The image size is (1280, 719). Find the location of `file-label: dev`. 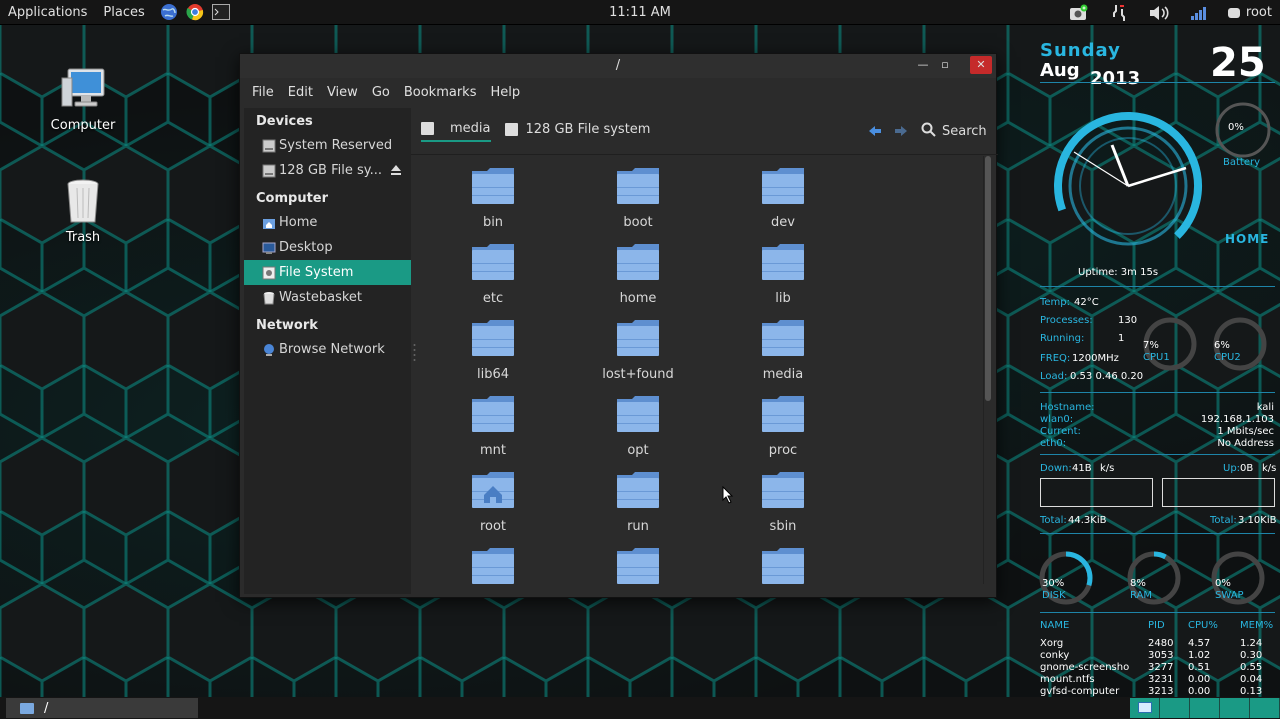

file-label: dev is located at coordinates (783, 222).